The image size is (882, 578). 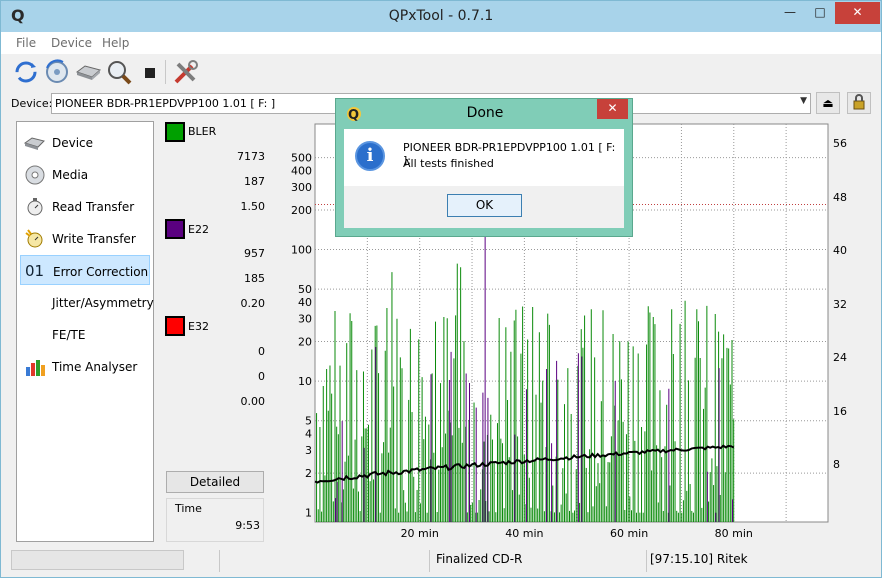 I want to click on nav-item-device: Device, so click(x=85, y=142).